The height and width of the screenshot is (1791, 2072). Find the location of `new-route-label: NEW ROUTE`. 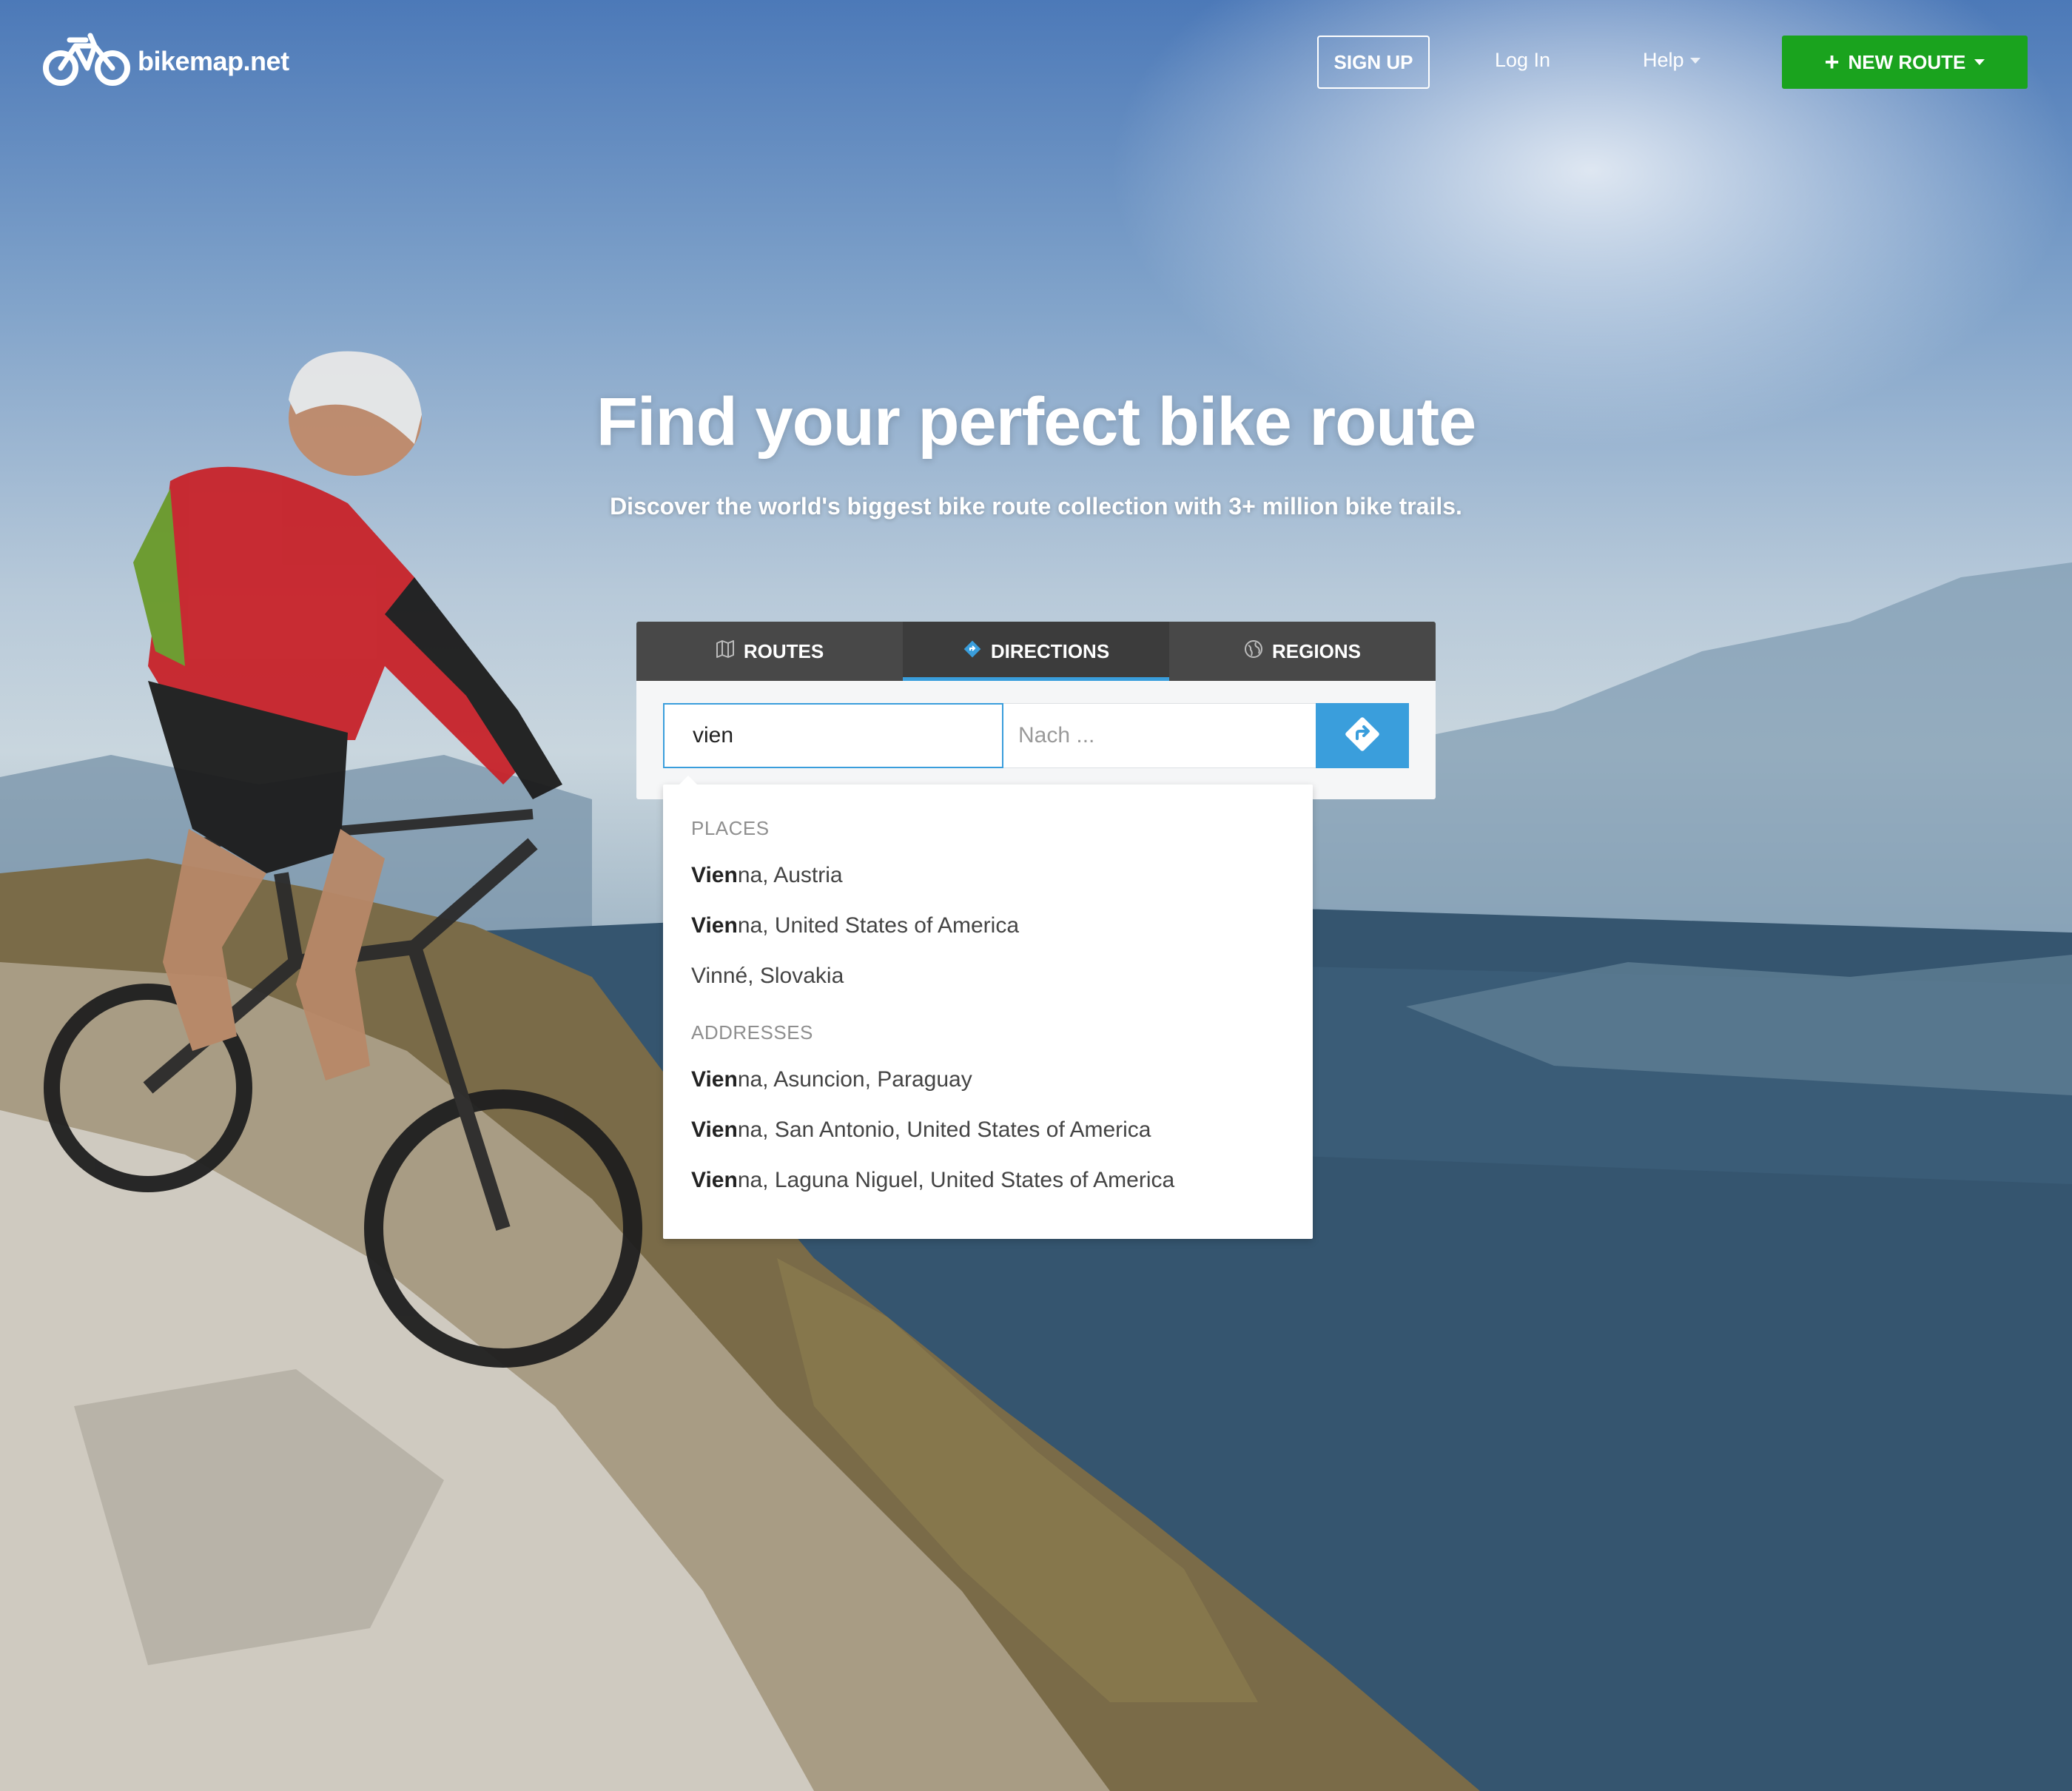

new-route-label: NEW ROUTE is located at coordinates (1907, 61).